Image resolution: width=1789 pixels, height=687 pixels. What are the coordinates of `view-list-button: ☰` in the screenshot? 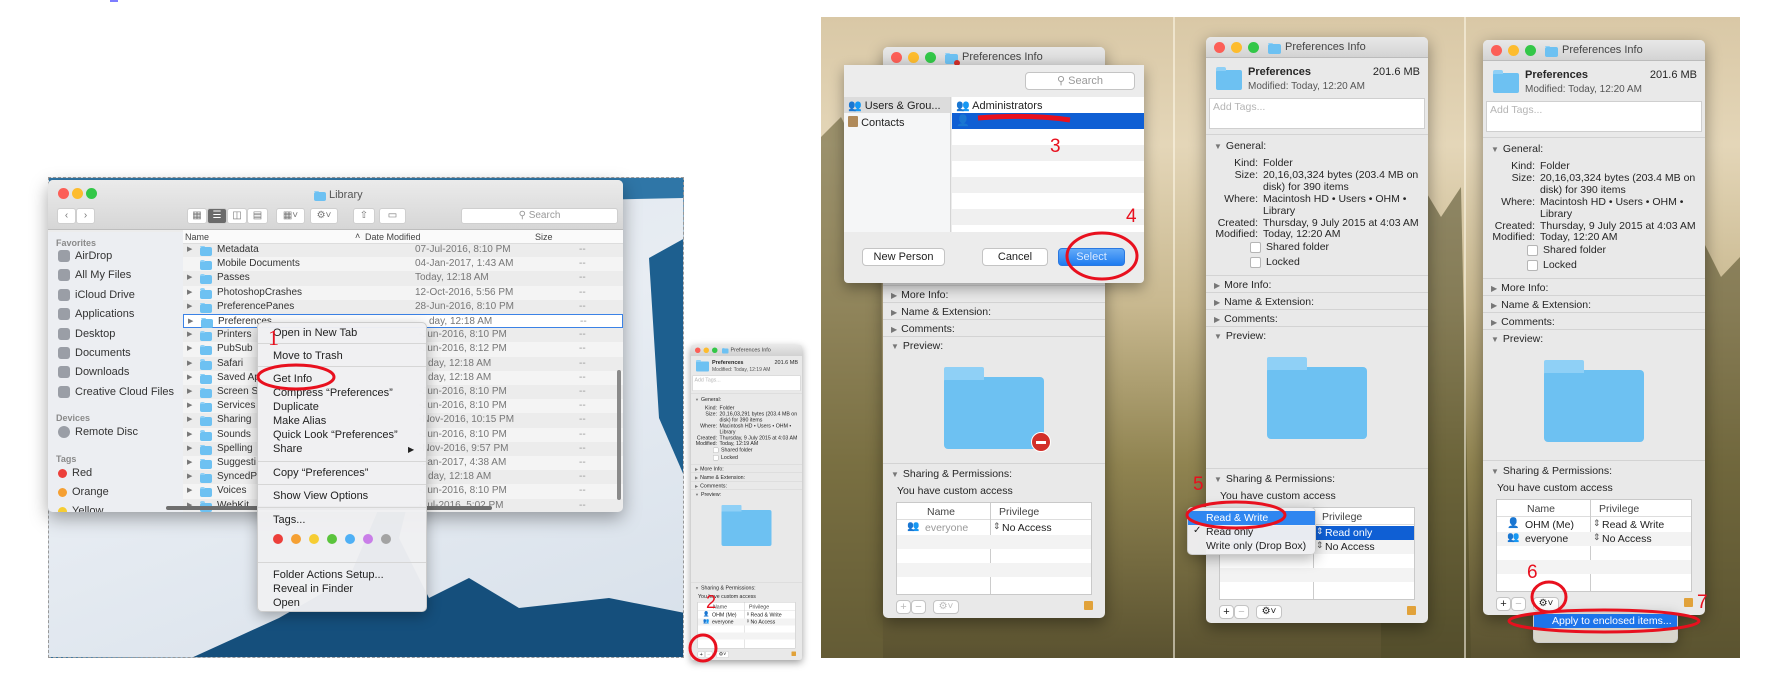 It's located at (217, 216).